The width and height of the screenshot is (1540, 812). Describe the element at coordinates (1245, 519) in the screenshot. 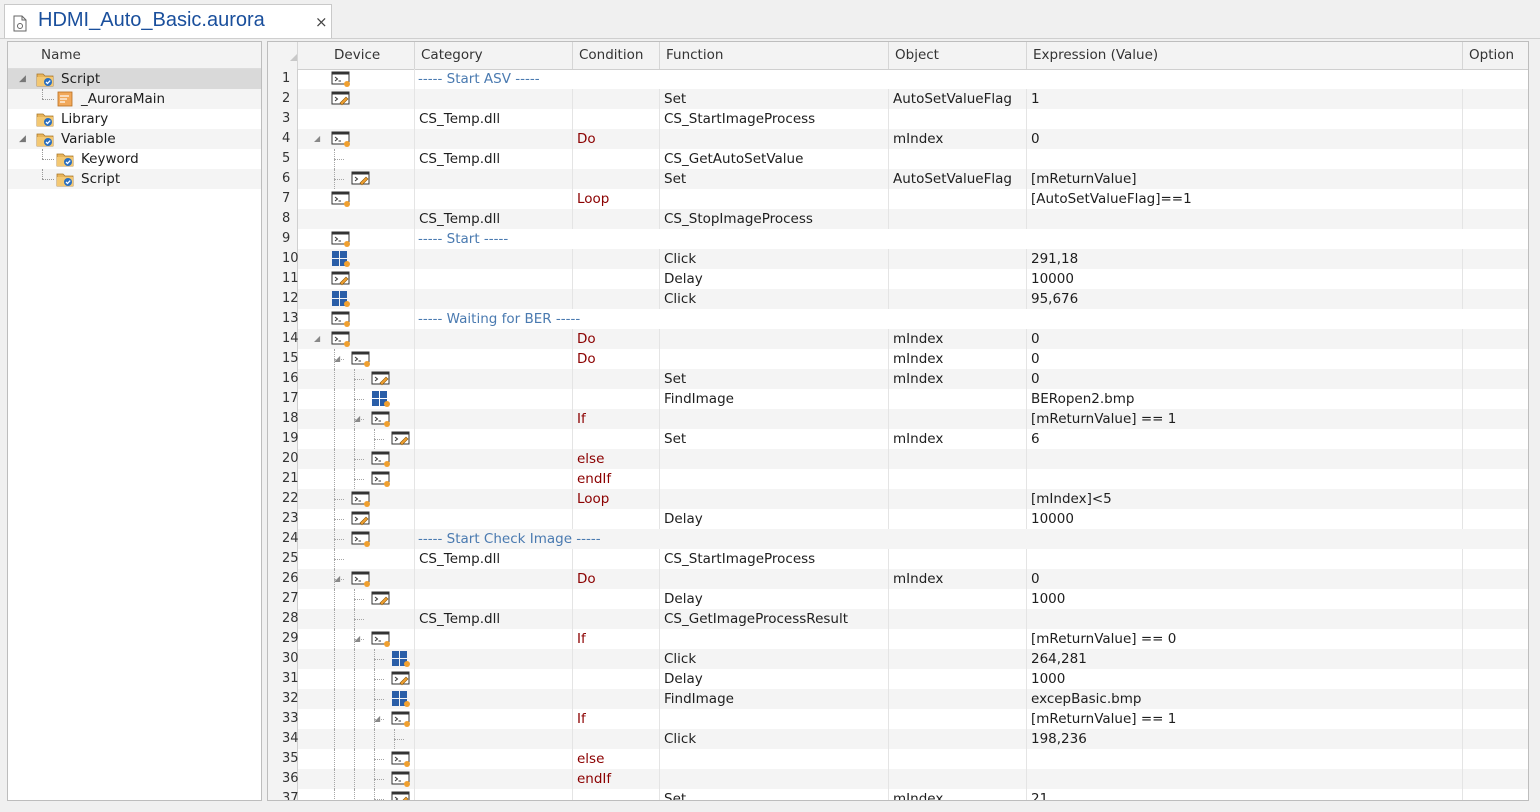

I see `expression-cell: 10000` at that location.